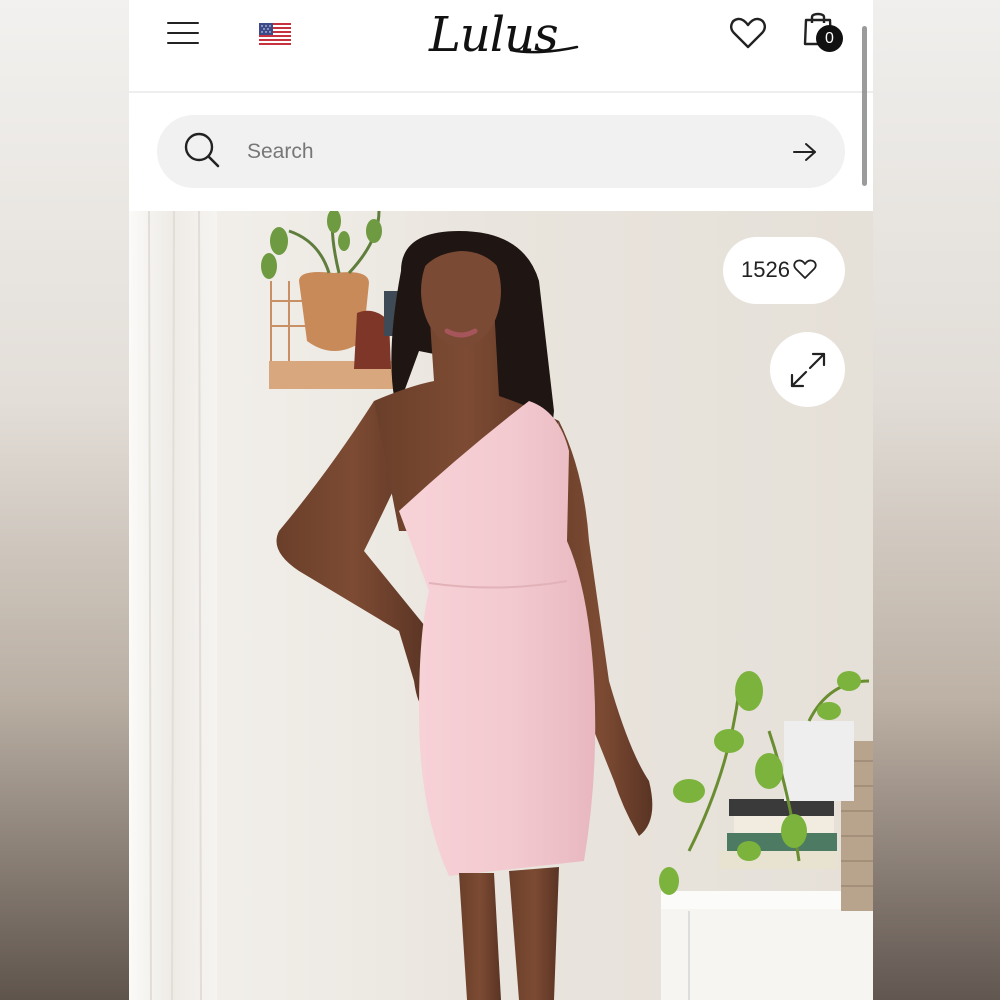  What do you see at coordinates (64, 500) in the screenshot?
I see `background-left` at bounding box center [64, 500].